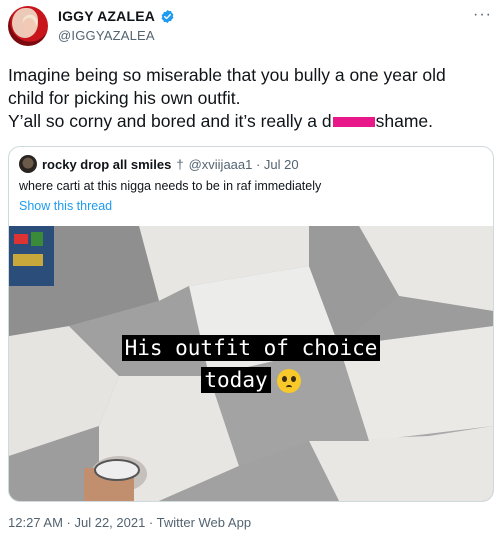 The image size is (504, 543). I want to click on author-name-row: IGGY AZALEA, so click(116, 16).